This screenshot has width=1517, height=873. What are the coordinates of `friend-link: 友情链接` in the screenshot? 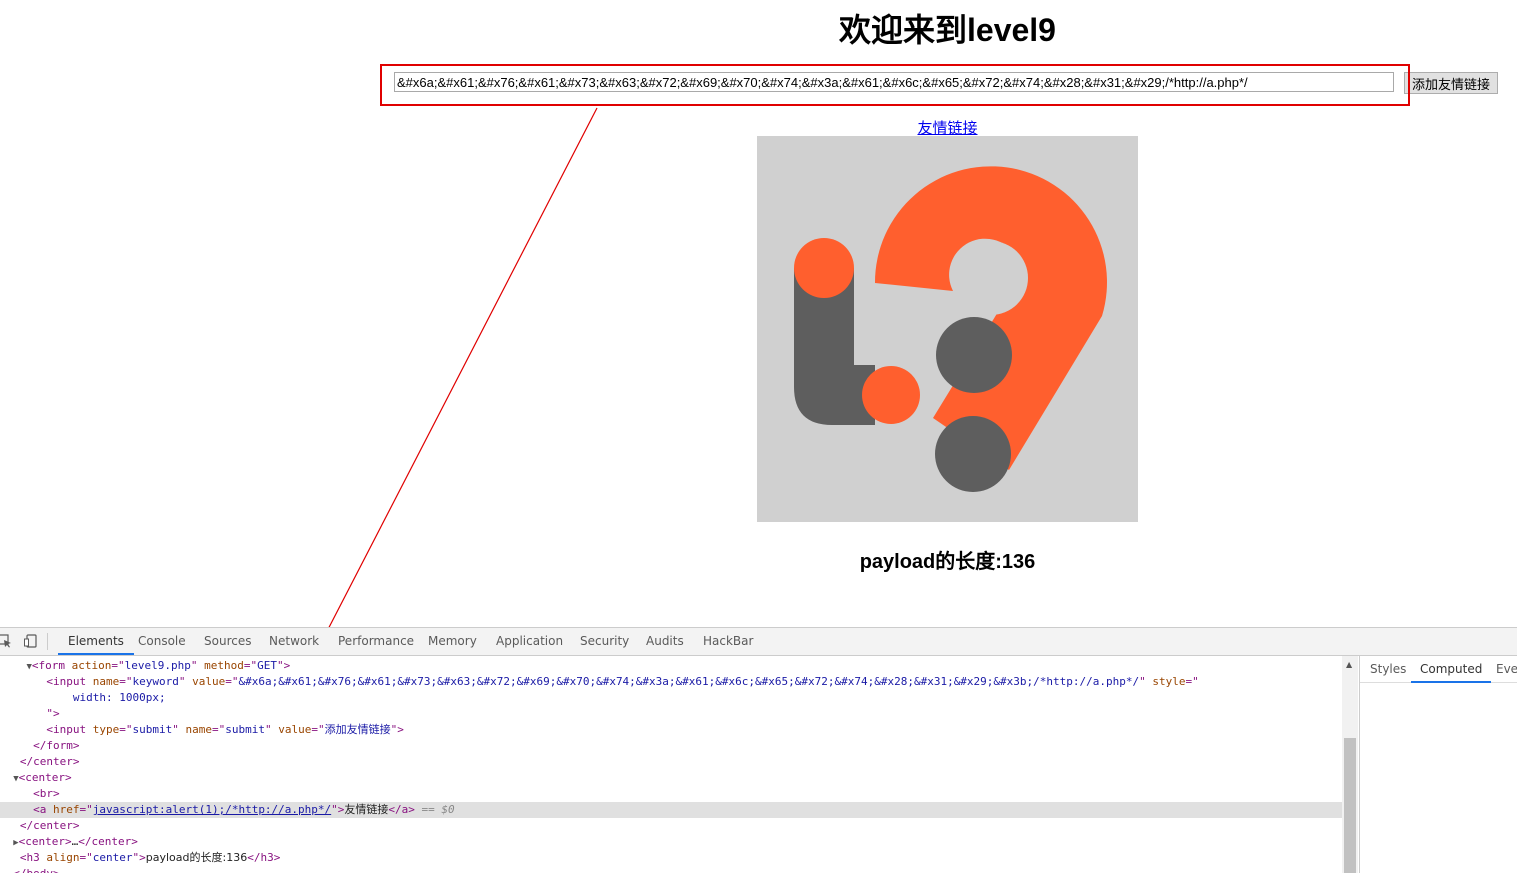 It's located at (947, 128).